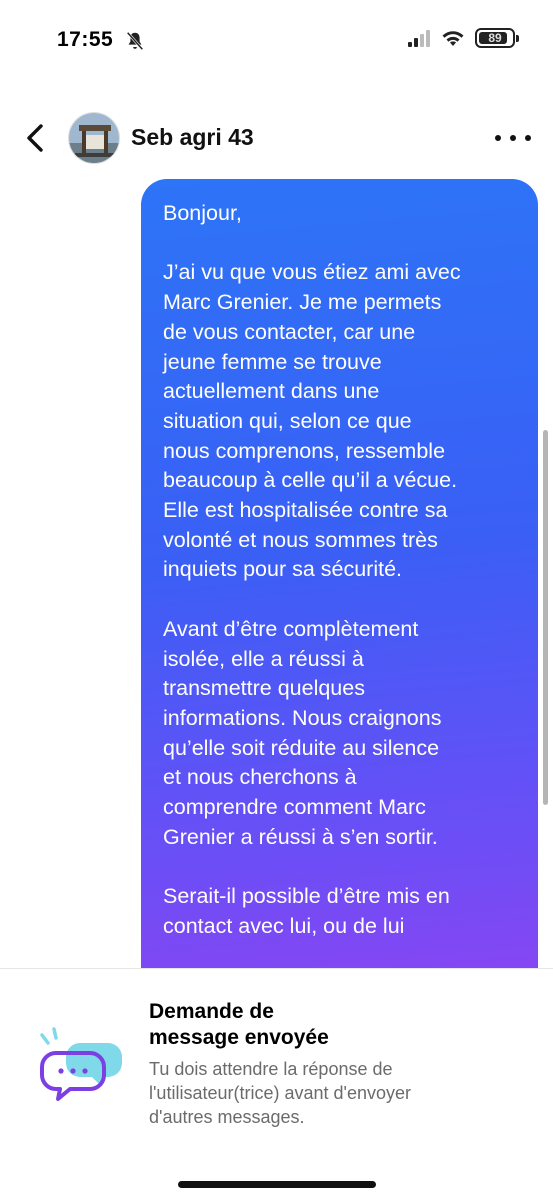 The height and width of the screenshot is (1200, 553). I want to click on status-bar: 17:55 89, so click(276, 42).